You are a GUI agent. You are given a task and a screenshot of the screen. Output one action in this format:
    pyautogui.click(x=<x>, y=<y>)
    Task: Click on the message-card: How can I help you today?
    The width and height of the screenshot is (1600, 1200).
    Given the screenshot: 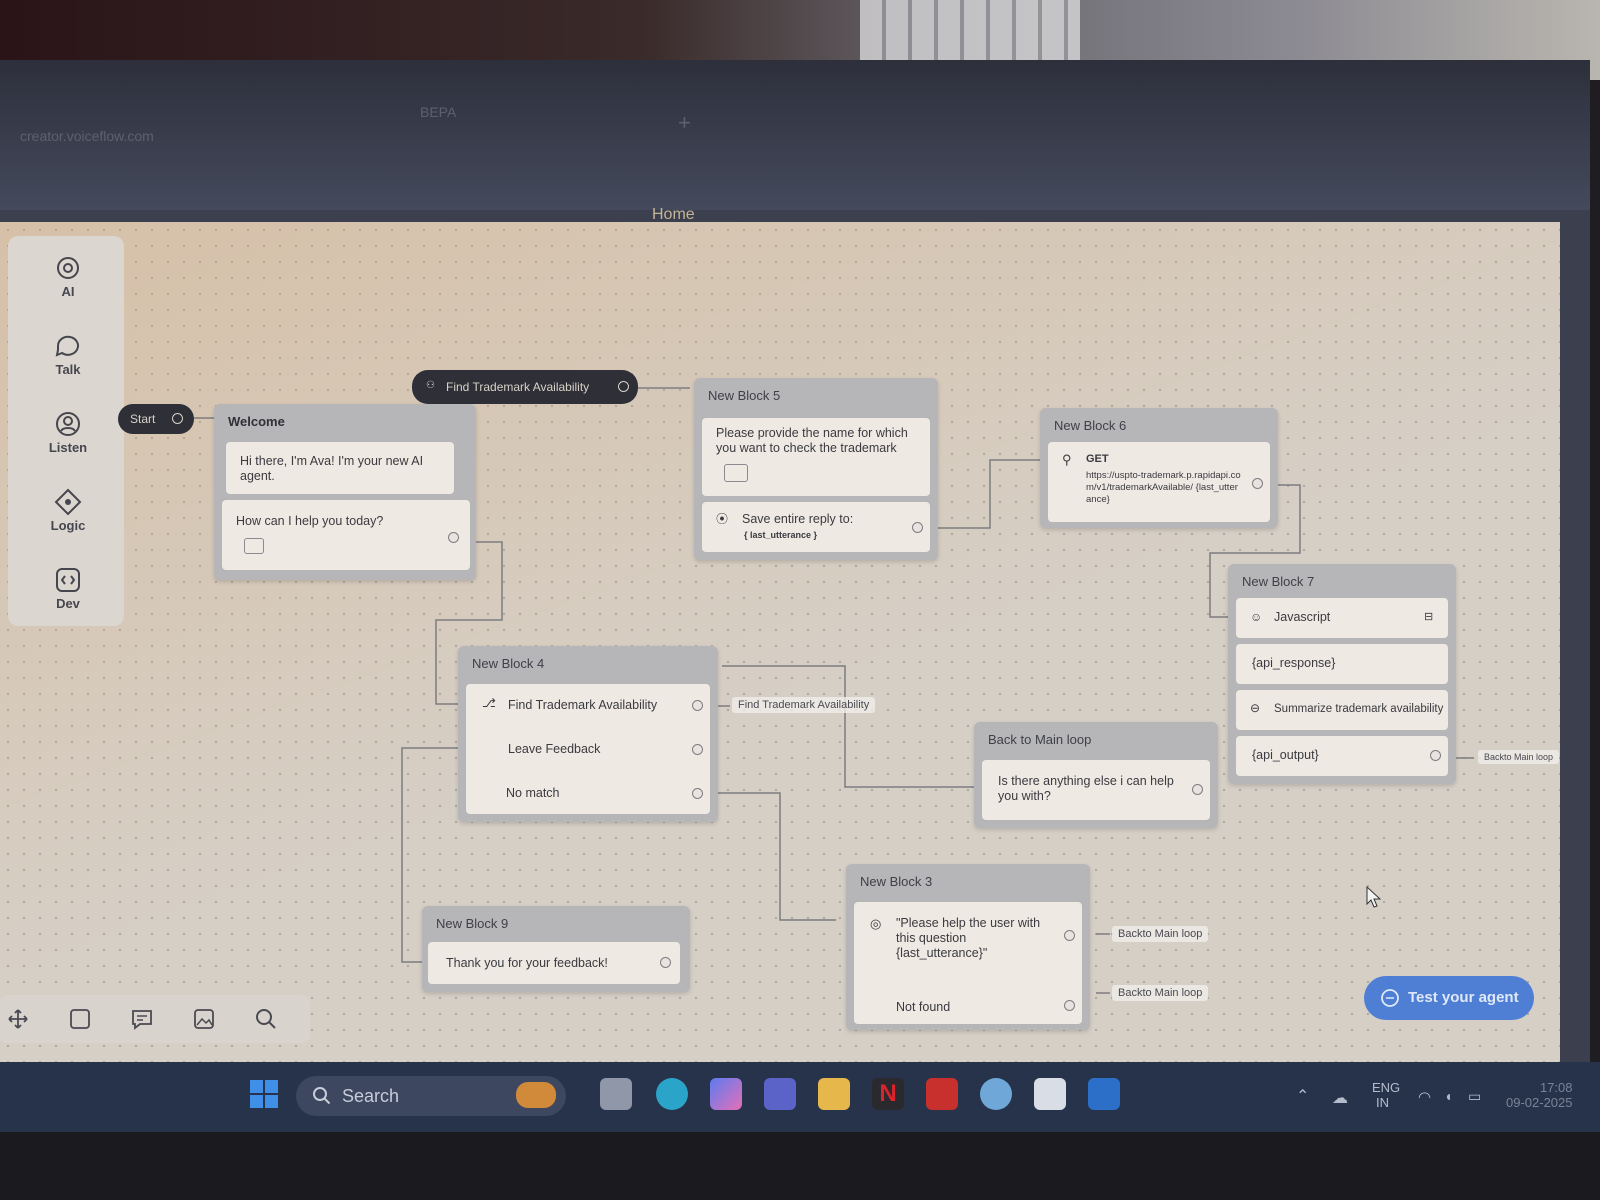 What is the action you would take?
    pyautogui.click(x=346, y=535)
    